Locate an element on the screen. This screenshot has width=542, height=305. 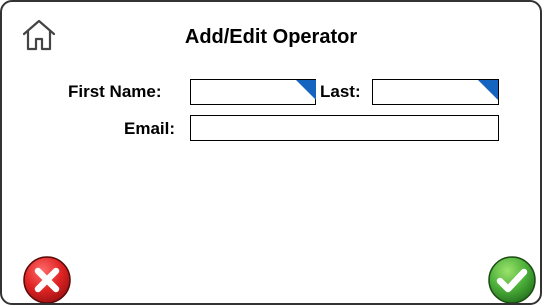
first-name-field is located at coordinates (253, 92).